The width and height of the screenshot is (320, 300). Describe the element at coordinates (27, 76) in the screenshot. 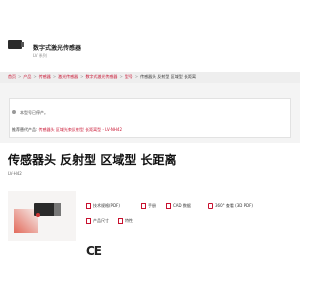

I see `breadcrumb-item-products: 产品` at that location.